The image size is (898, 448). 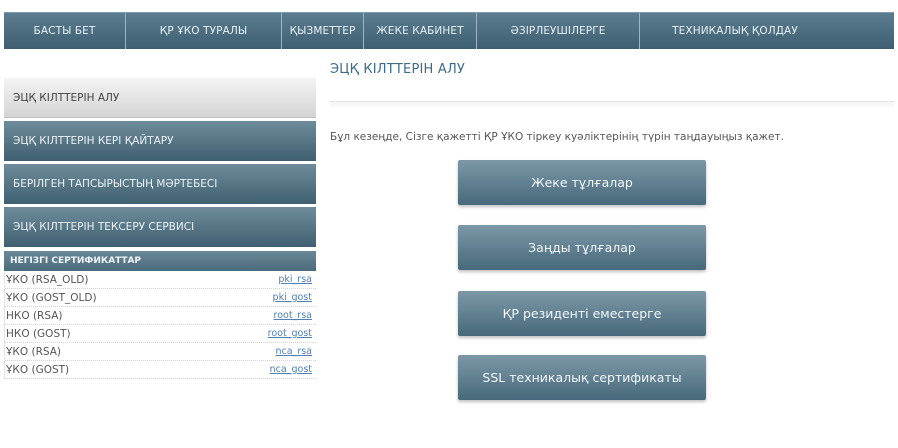 I want to click on certificate-link: pki_rsa, so click(x=295, y=279).